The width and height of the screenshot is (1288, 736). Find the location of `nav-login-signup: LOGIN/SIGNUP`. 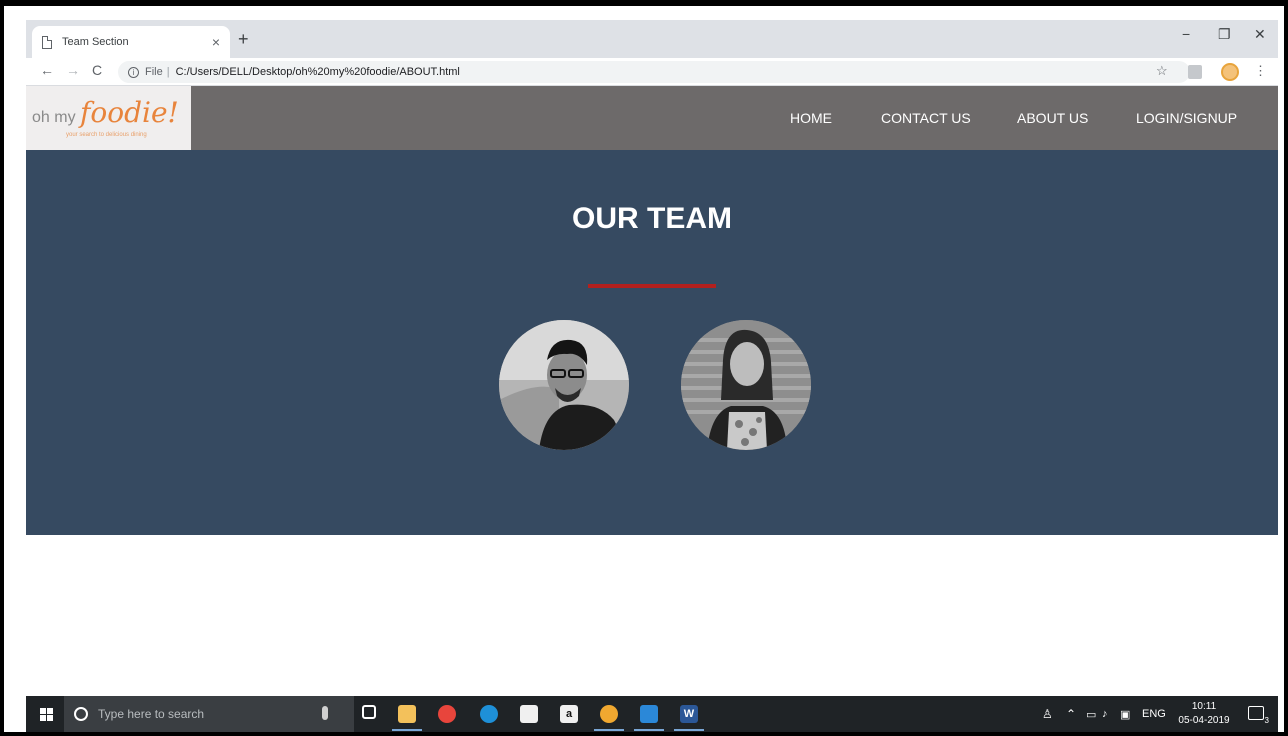

nav-login-signup: LOGIN/SIGNUP is located at coordinates (1186, 118).